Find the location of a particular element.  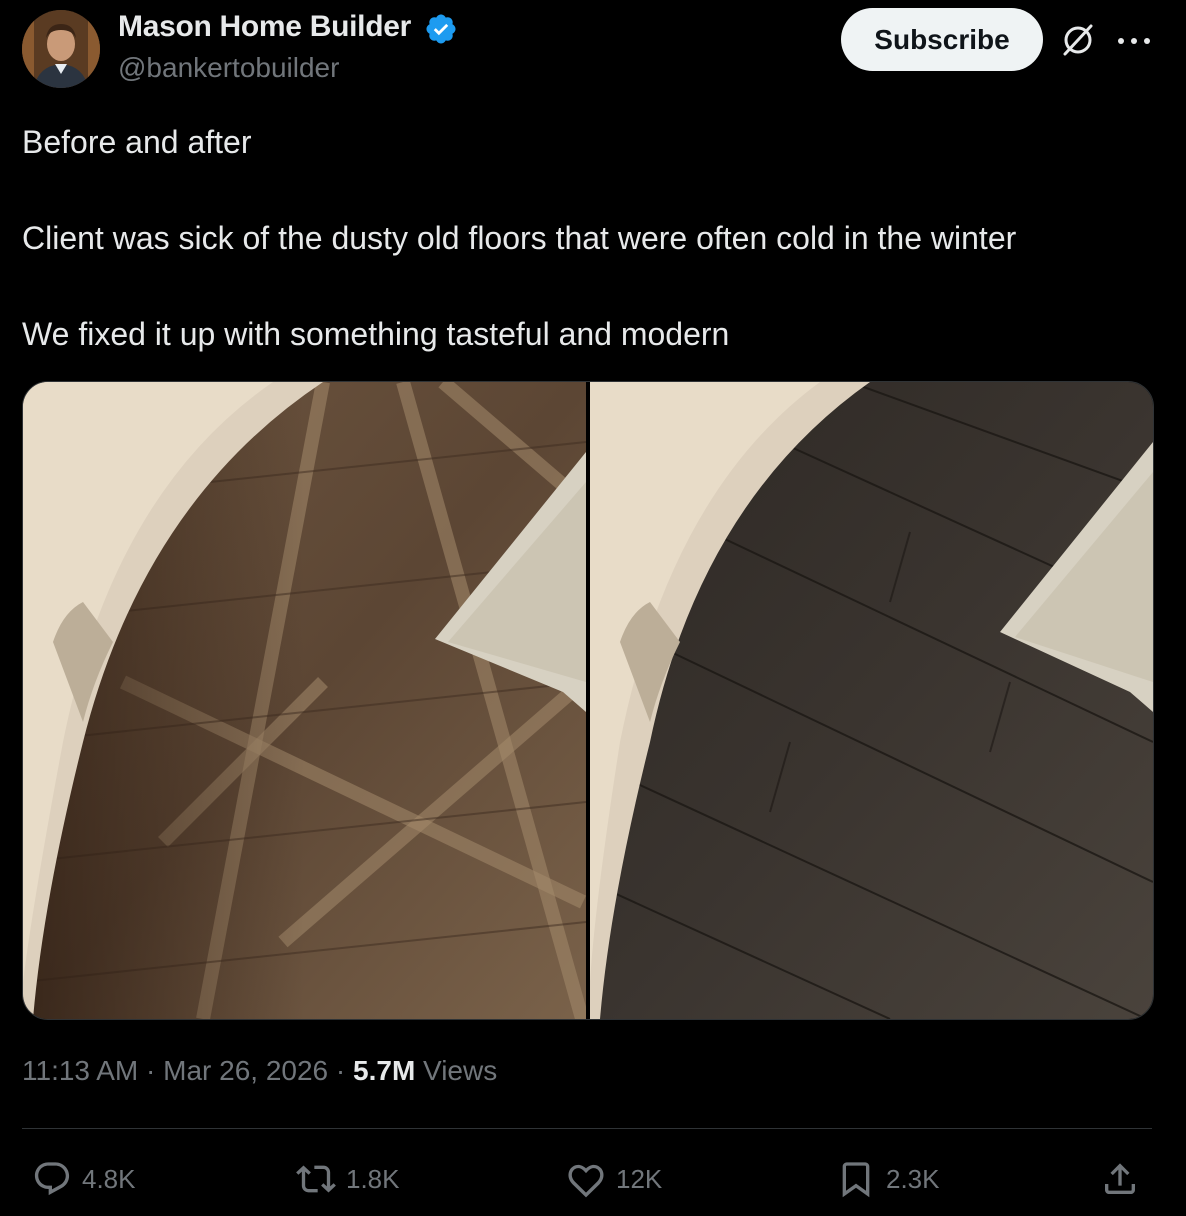

bookmark-count: 2.3K is located at coordinates (913, 1178).